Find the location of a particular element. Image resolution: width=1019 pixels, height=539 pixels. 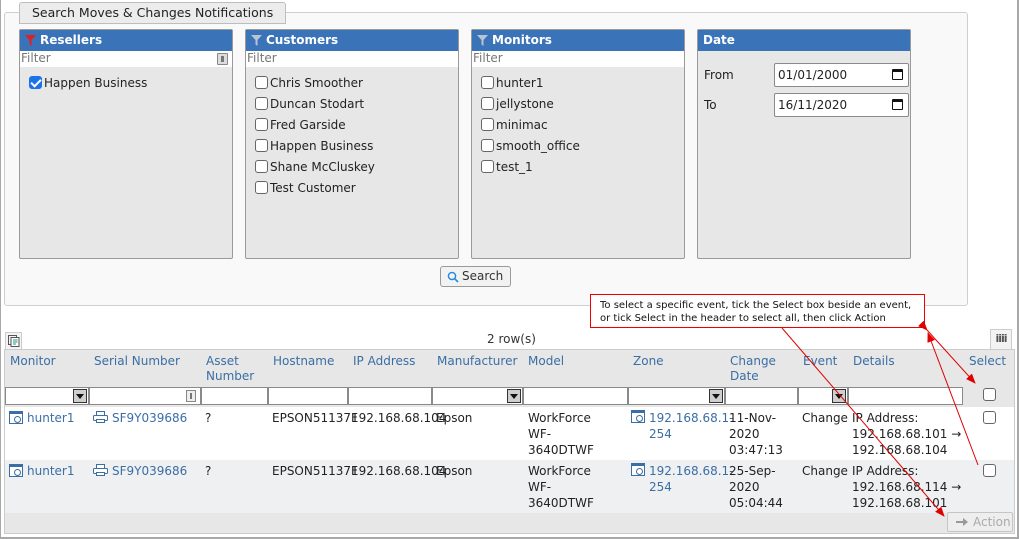

header-model: Model is located at coordinates (546, 361).